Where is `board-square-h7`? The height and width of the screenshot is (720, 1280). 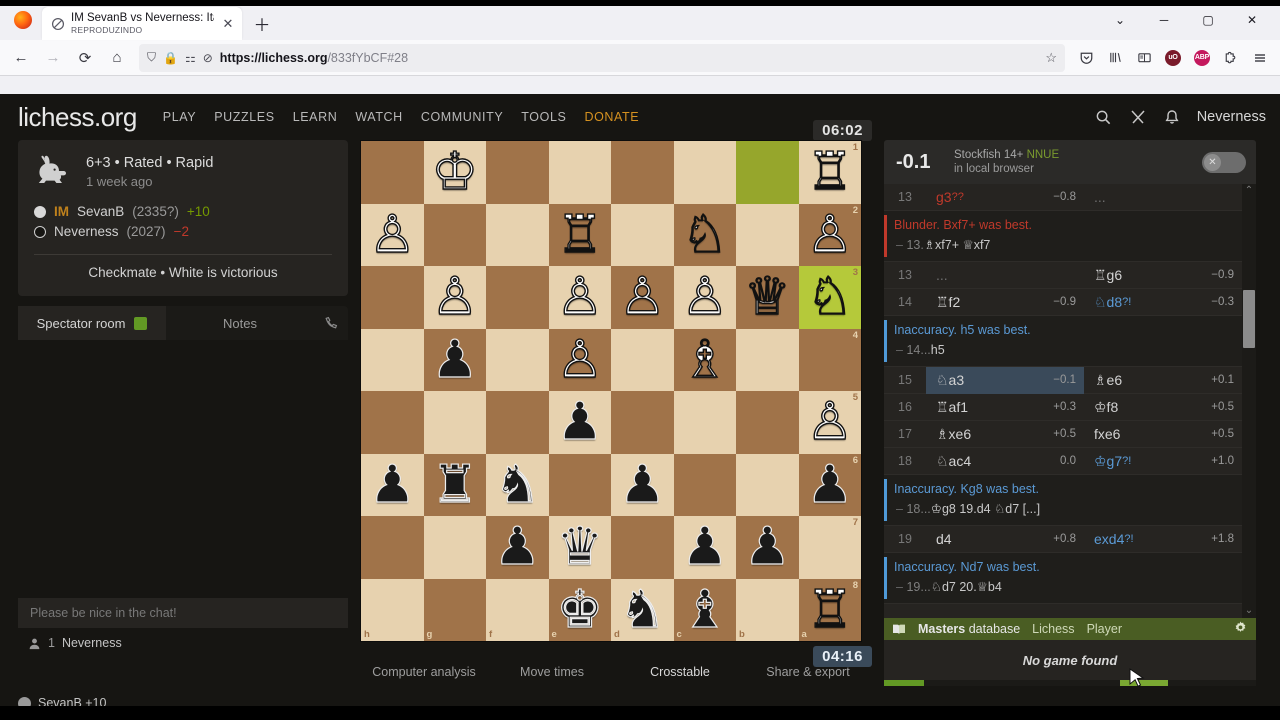 board-square-h7 is located at coordinates (392, 547).